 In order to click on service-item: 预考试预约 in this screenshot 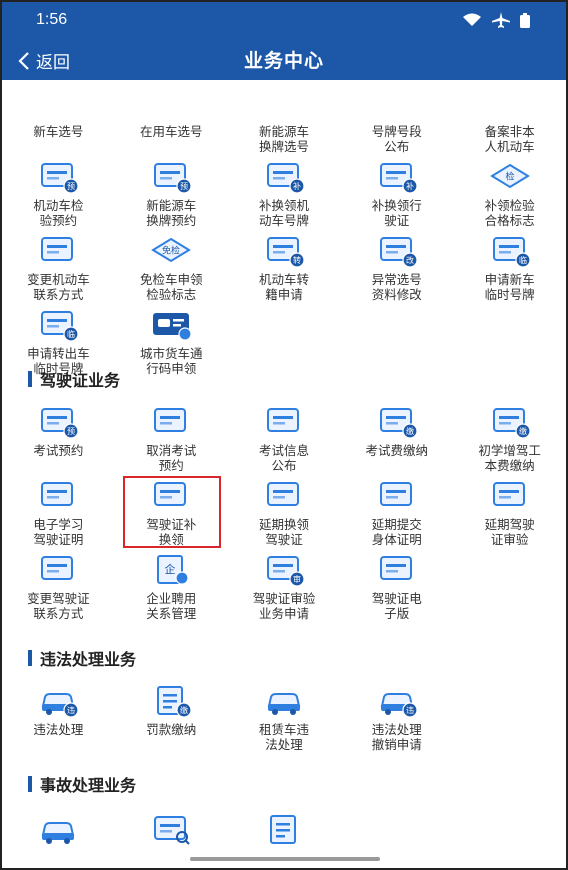, I will do `click(58, 442)`.